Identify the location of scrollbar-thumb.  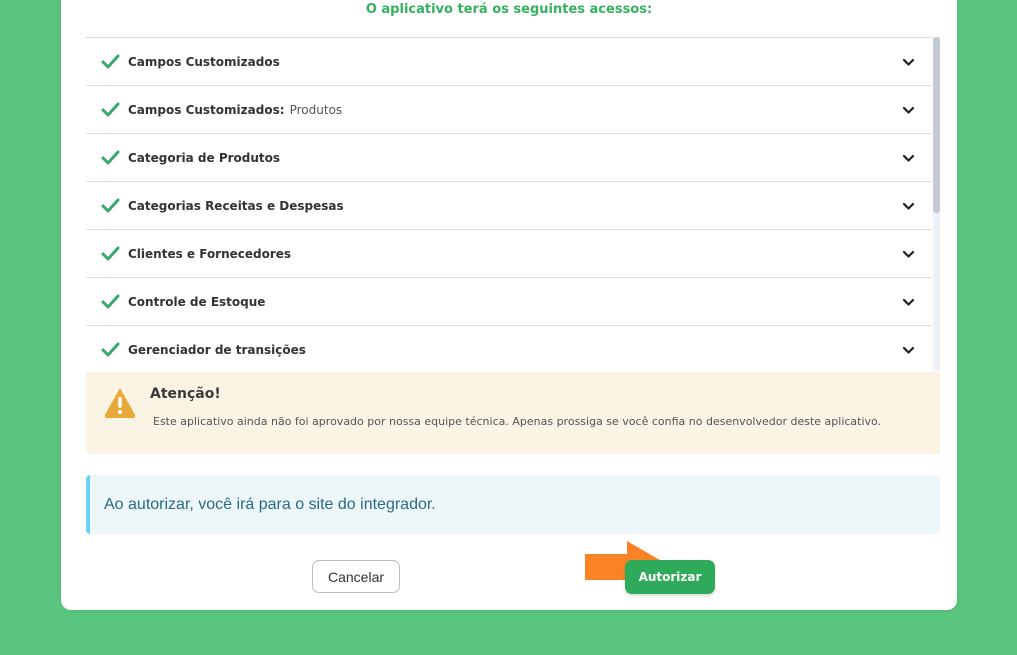
(936, 125).